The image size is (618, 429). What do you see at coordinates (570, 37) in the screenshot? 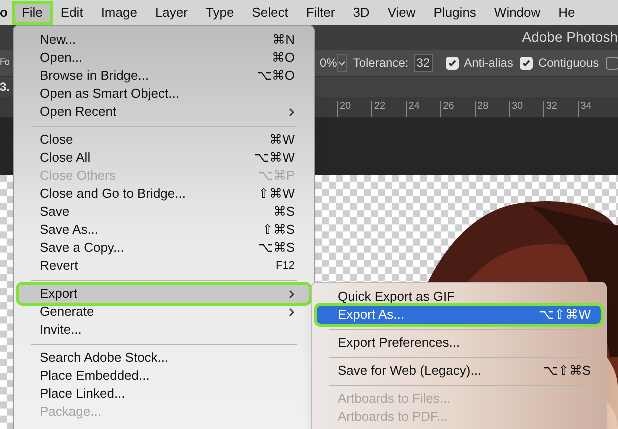
I see `window-title: Adobe Photosh` at bounding box center [570, 37].